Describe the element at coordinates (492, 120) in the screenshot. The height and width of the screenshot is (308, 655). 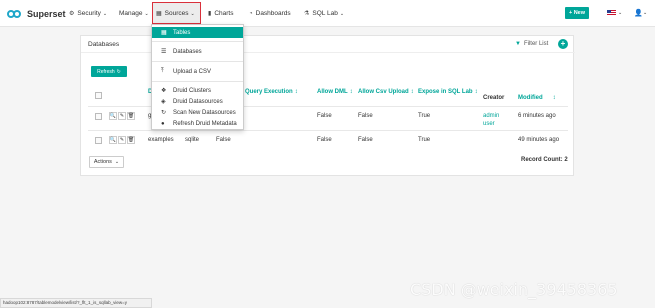
I see `cell-creator: admin user` at that location.